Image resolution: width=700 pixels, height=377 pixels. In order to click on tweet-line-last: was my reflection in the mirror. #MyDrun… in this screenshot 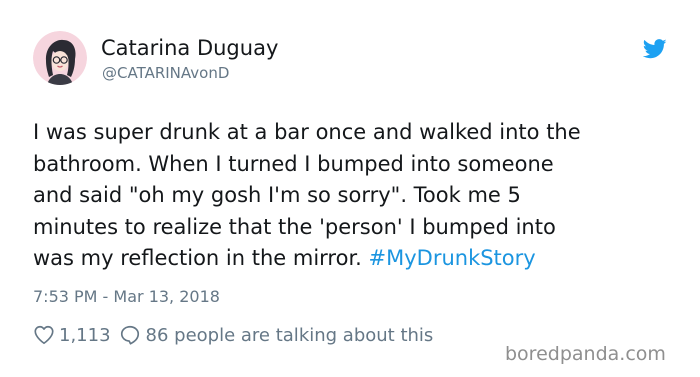, I will do `click(353, 259)`.